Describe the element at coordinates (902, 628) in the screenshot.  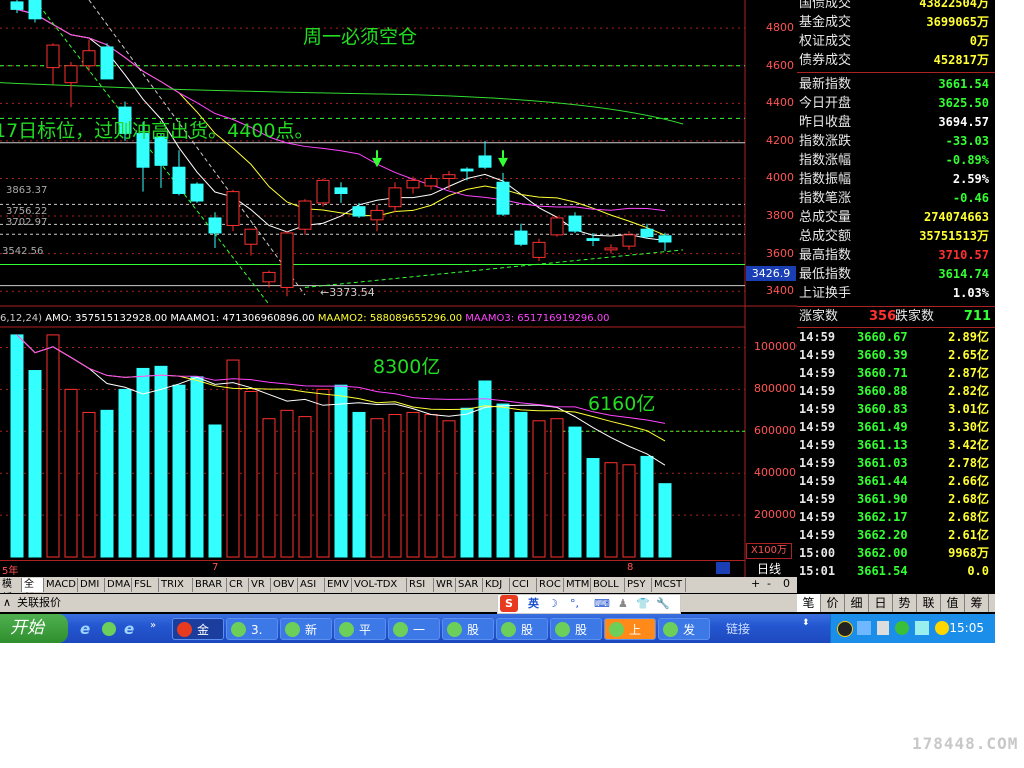
I see `security-icon` at that location.